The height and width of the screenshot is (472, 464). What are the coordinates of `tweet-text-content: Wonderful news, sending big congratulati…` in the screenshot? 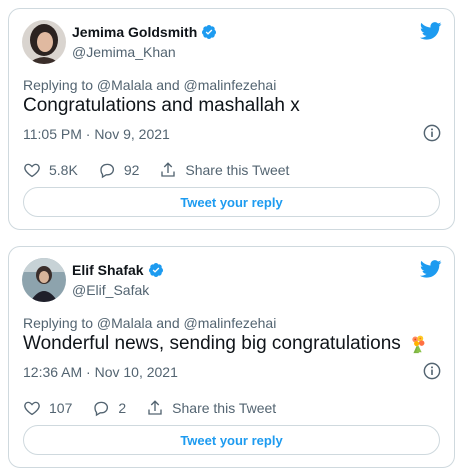 It's located at (212, 343).